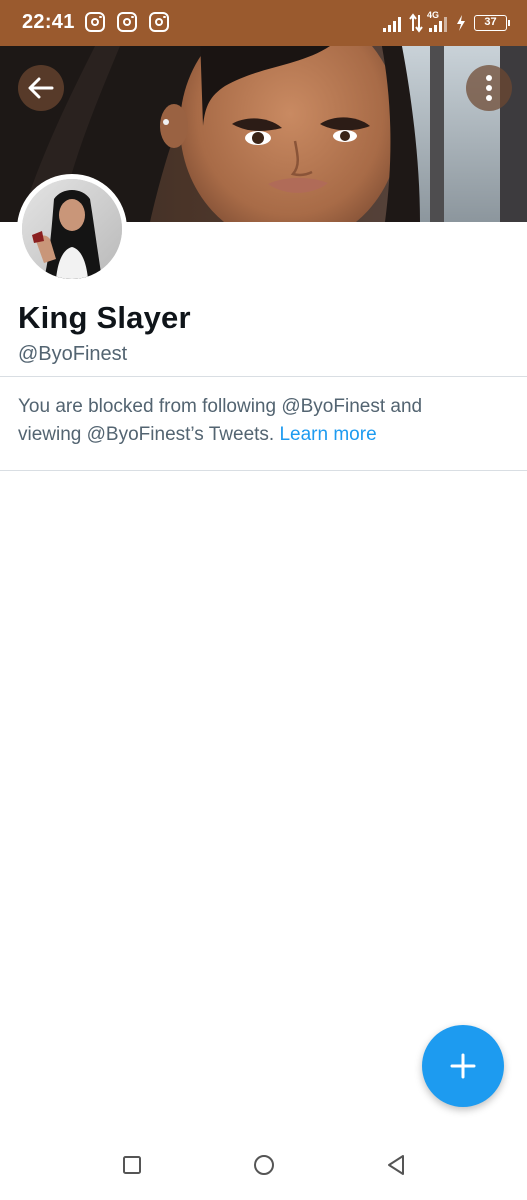 The image size is (527, 1200). I want to click on battery-indicator: 37, so click(492, 23).